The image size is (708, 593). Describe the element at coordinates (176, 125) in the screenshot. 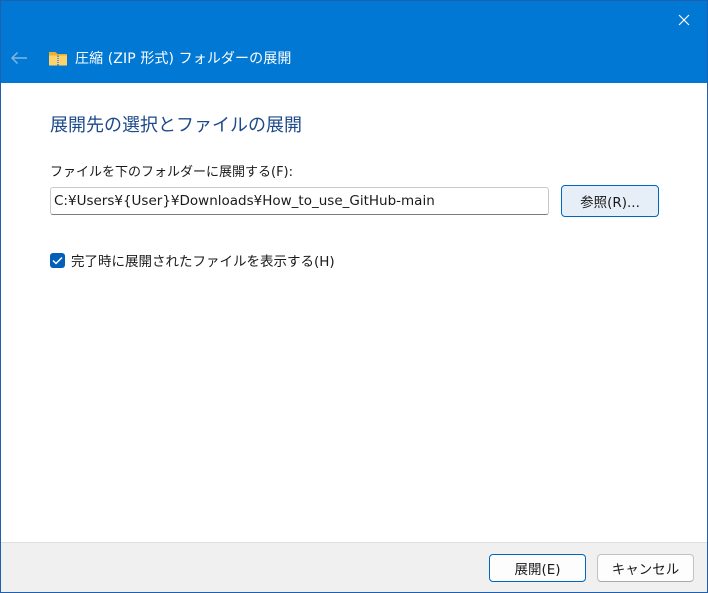

I see `page-heading: 展開先の選択とファイルの展開` at that location.